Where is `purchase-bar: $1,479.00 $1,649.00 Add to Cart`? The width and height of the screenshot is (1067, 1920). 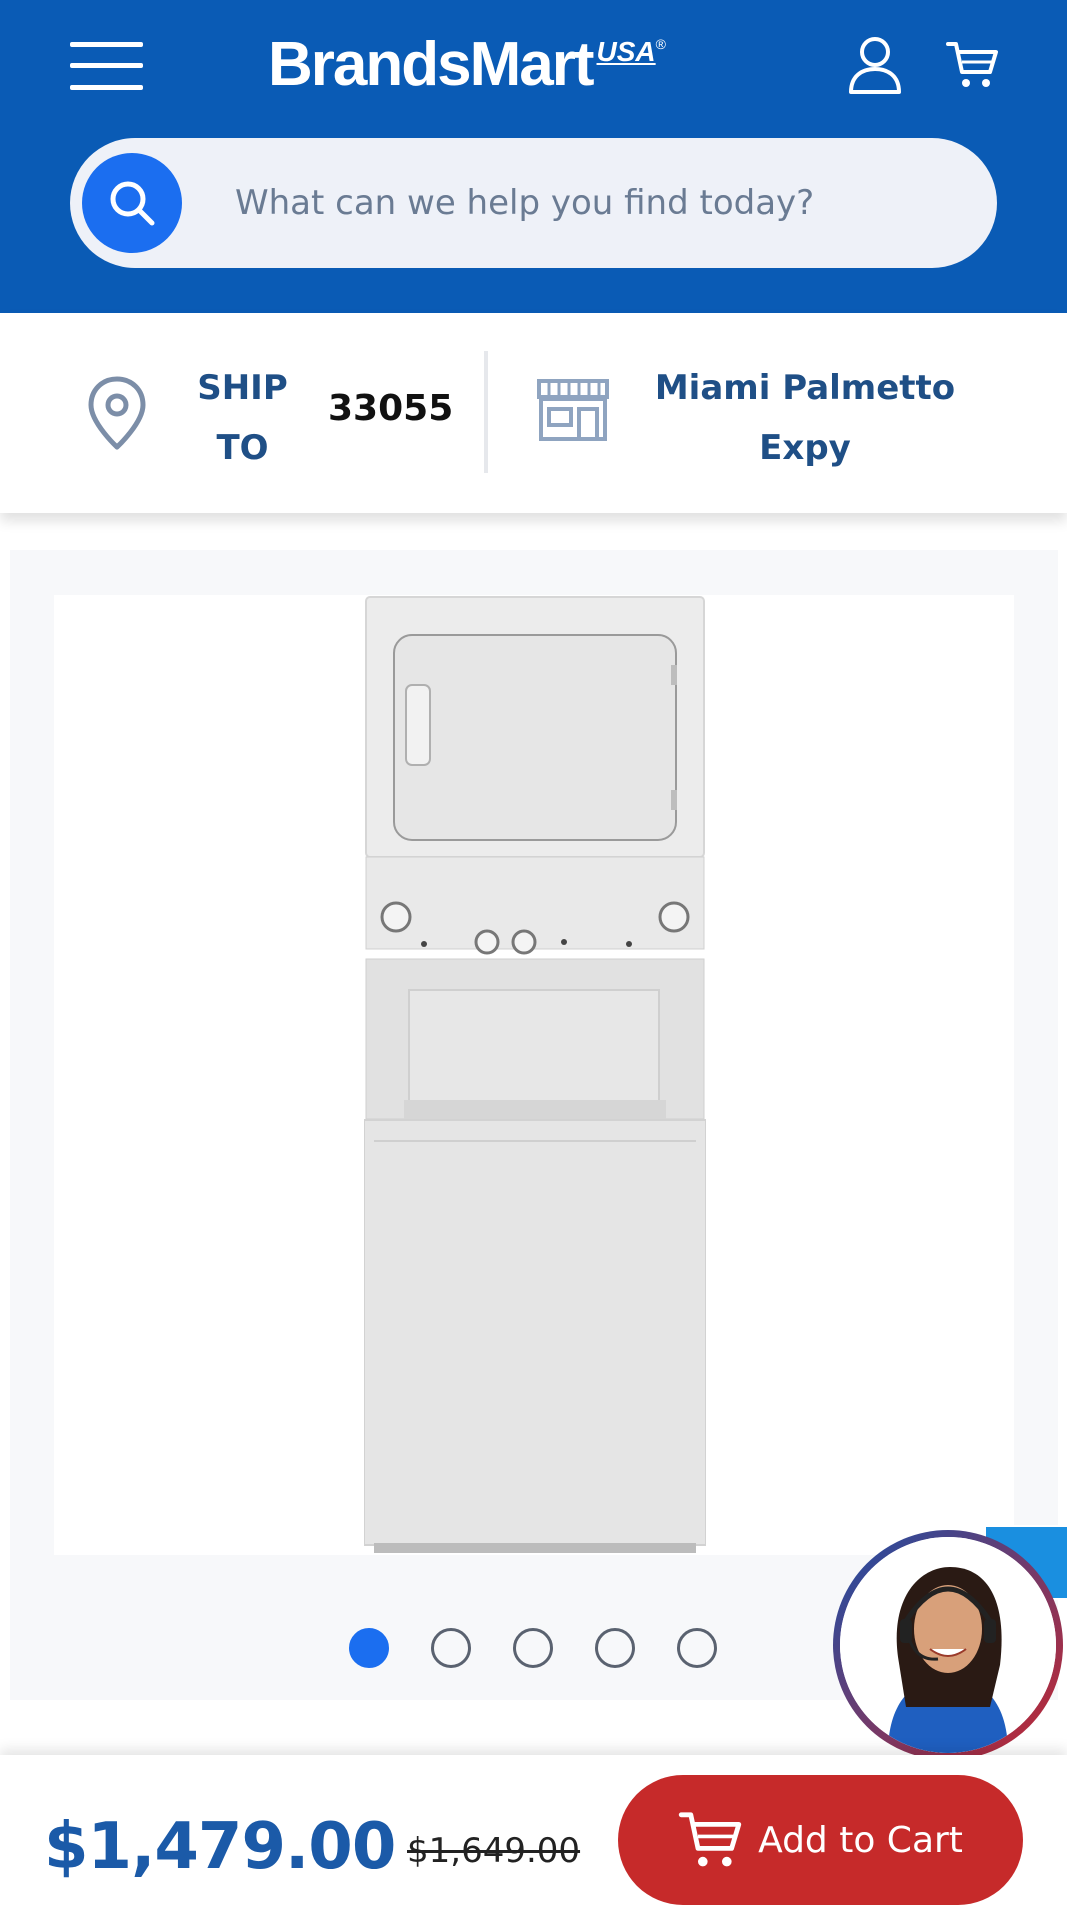 purchase-bar: $1,479.00 $1,649.00 Add to Cart is located at coordinates (533, 1837).